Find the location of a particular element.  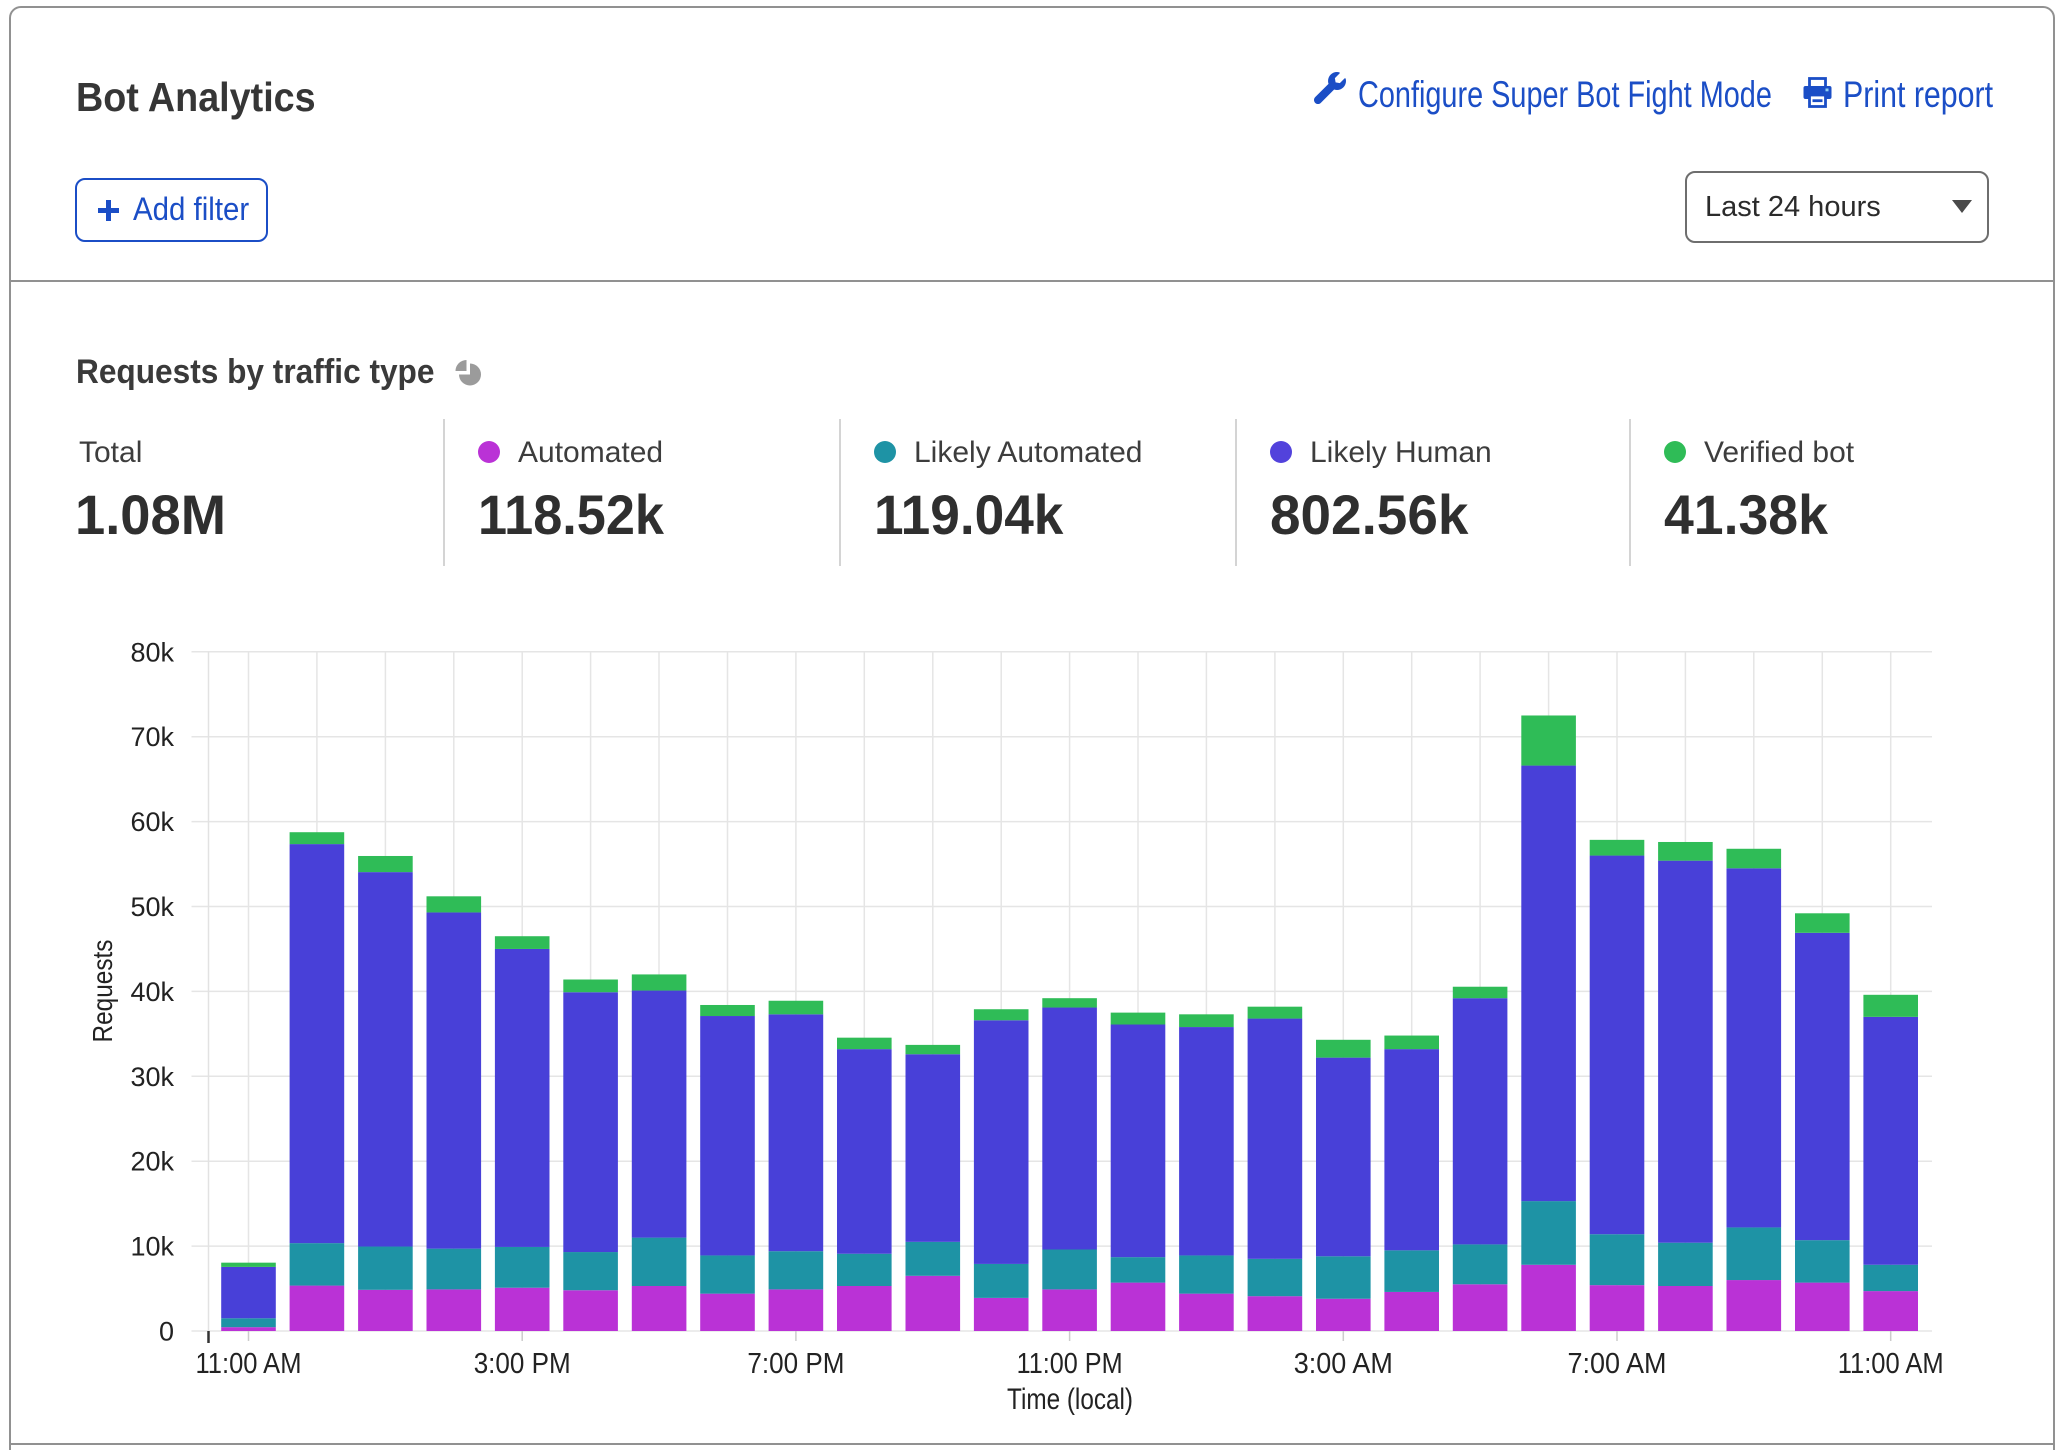

svg-text: 11:00 PM is located at coordinates (1070, 1364).